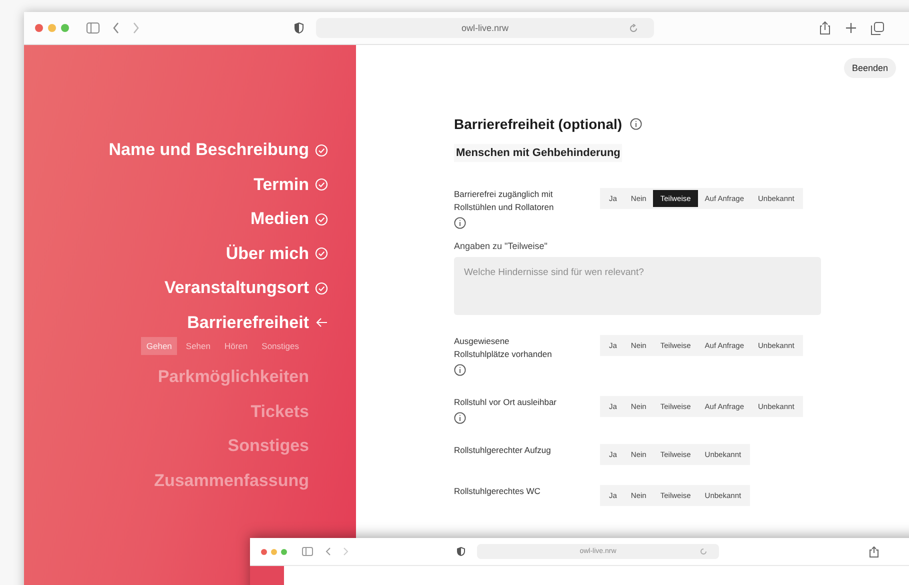 The width and height of the screenshot is (909, 585). I want to click on address-bar: owl-live.nrw, so click(485, 28).